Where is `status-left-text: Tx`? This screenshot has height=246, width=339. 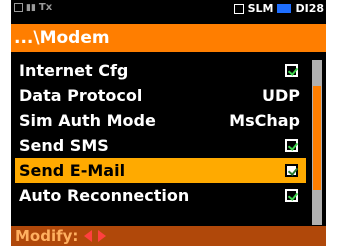
status-left-text: Tx is located at coordinates (45, 7).